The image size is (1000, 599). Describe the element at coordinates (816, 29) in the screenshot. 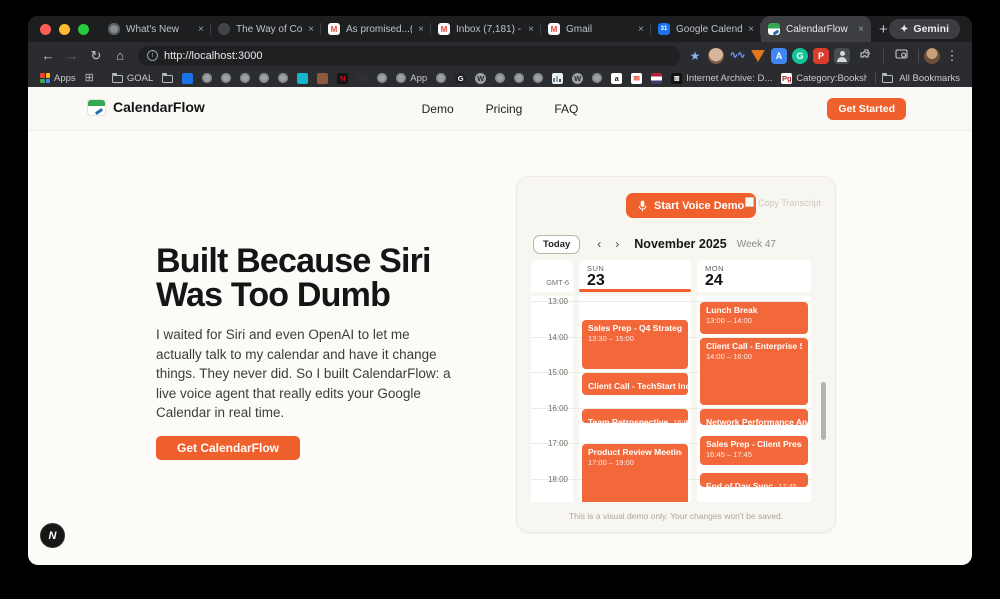

I see `browser-tab-7: CalendarFlow ×` at that location.